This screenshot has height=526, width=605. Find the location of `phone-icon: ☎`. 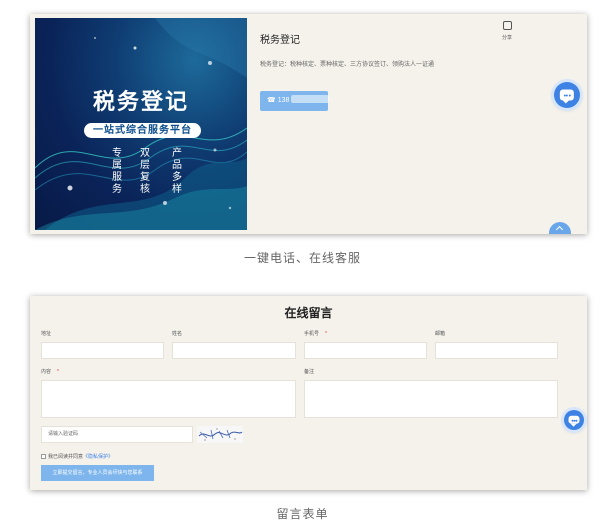

phone-icon: ☎ is located at coordinates (271, 100).